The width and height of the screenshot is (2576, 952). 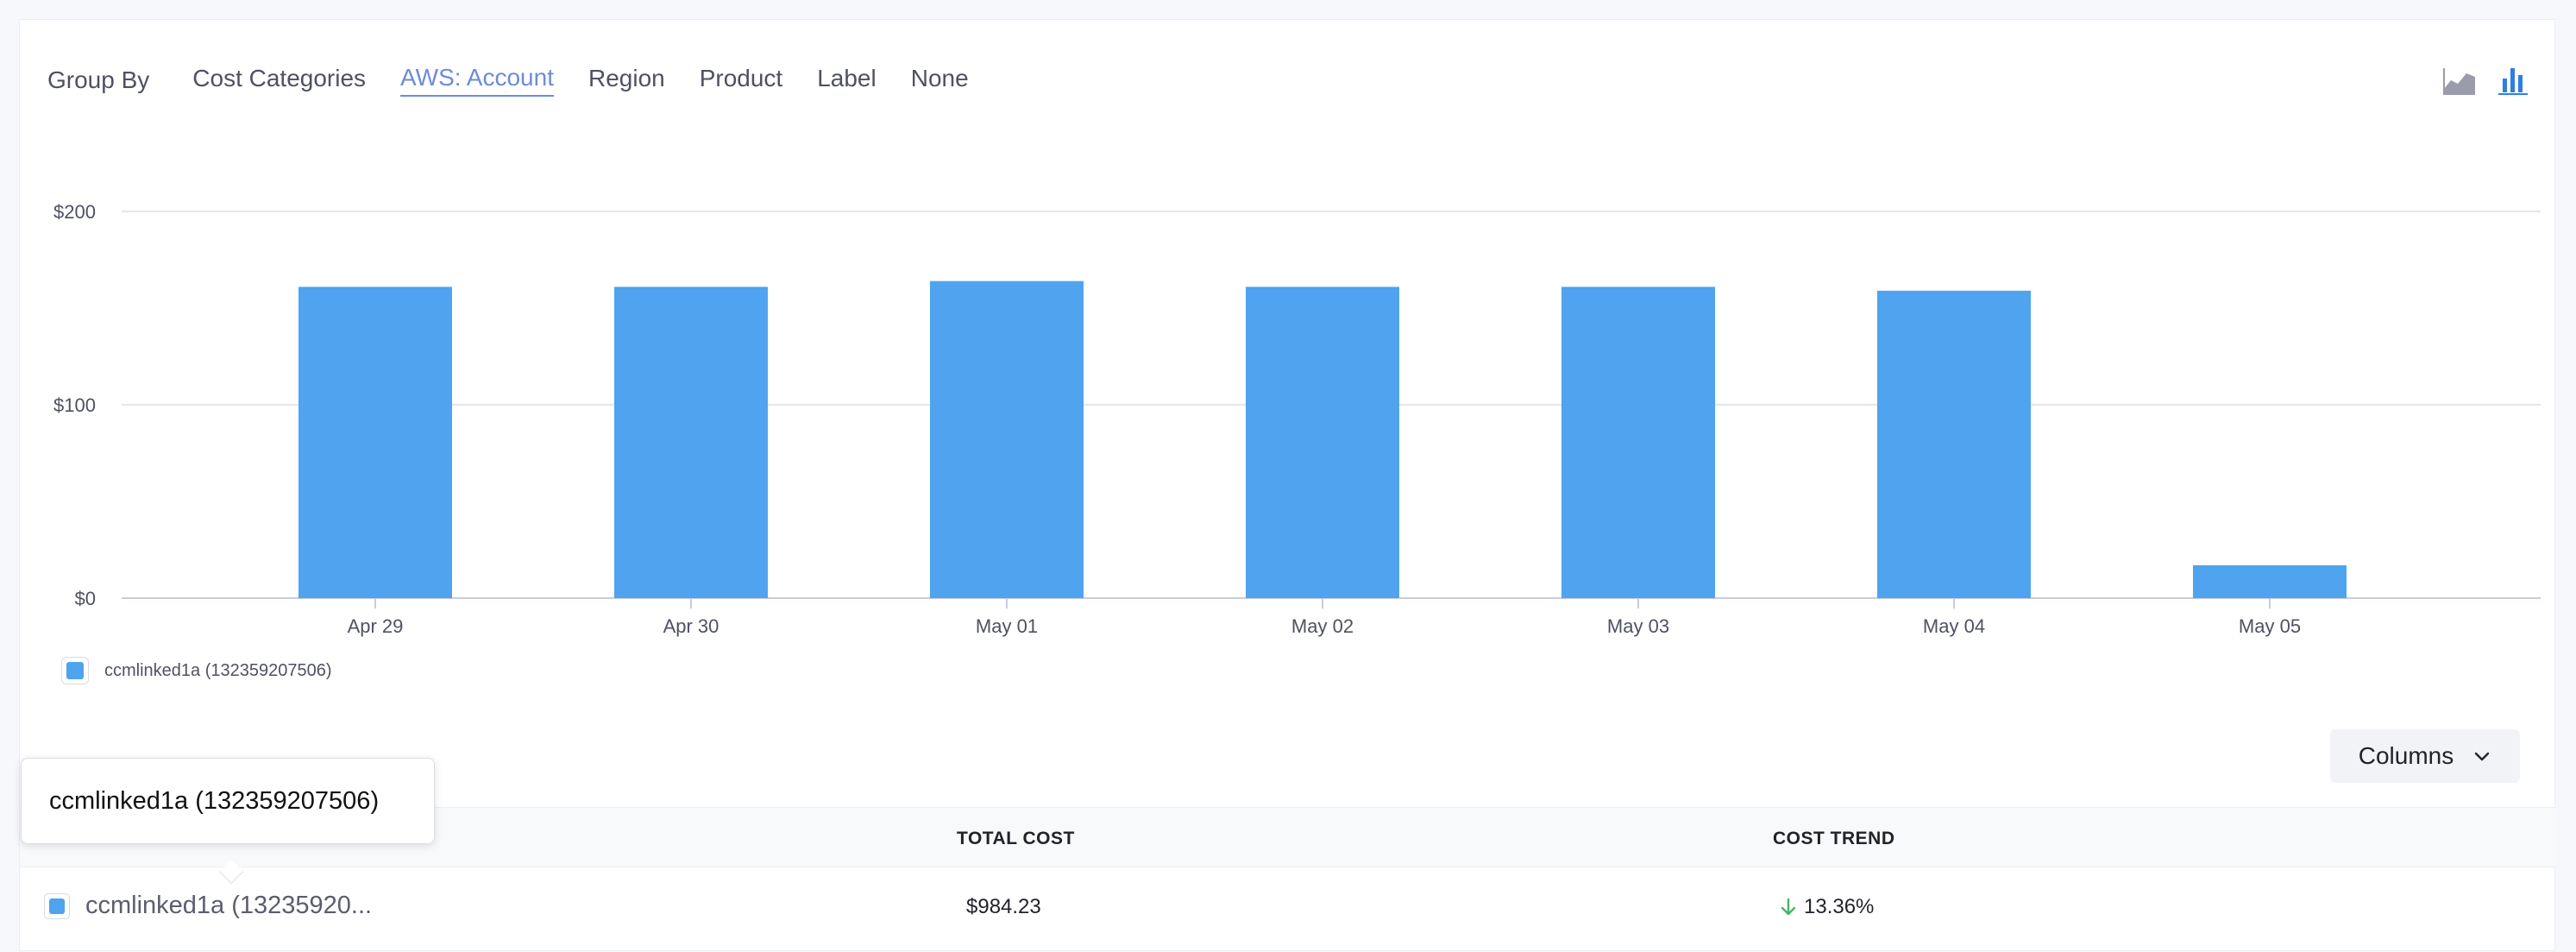 What do you see at coordinates (846, 81) in the screenshot?
I see `group-by-label: Label` at bounding box center [846, 81].